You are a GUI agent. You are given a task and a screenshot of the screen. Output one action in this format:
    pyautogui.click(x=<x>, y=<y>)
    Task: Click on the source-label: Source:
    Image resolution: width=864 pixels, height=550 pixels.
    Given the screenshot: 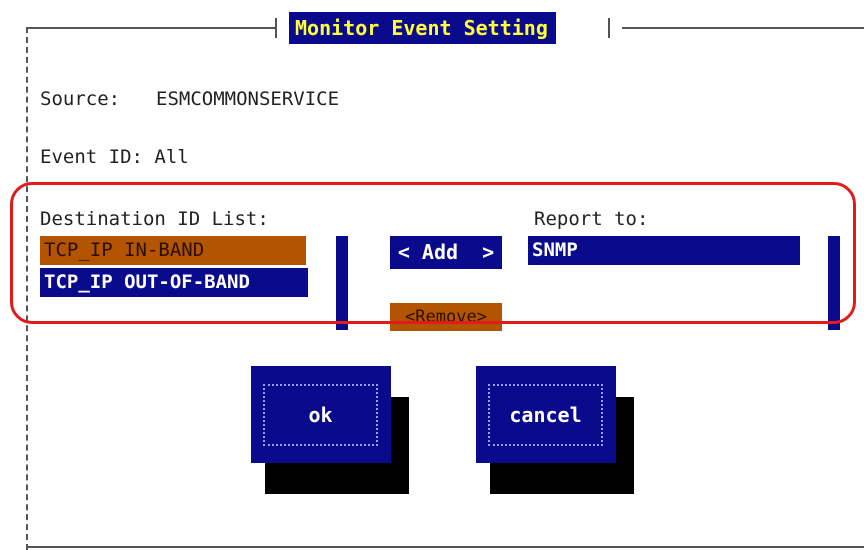 What is the action you would take?
    pyautogui.click(x=80, y=99)
    